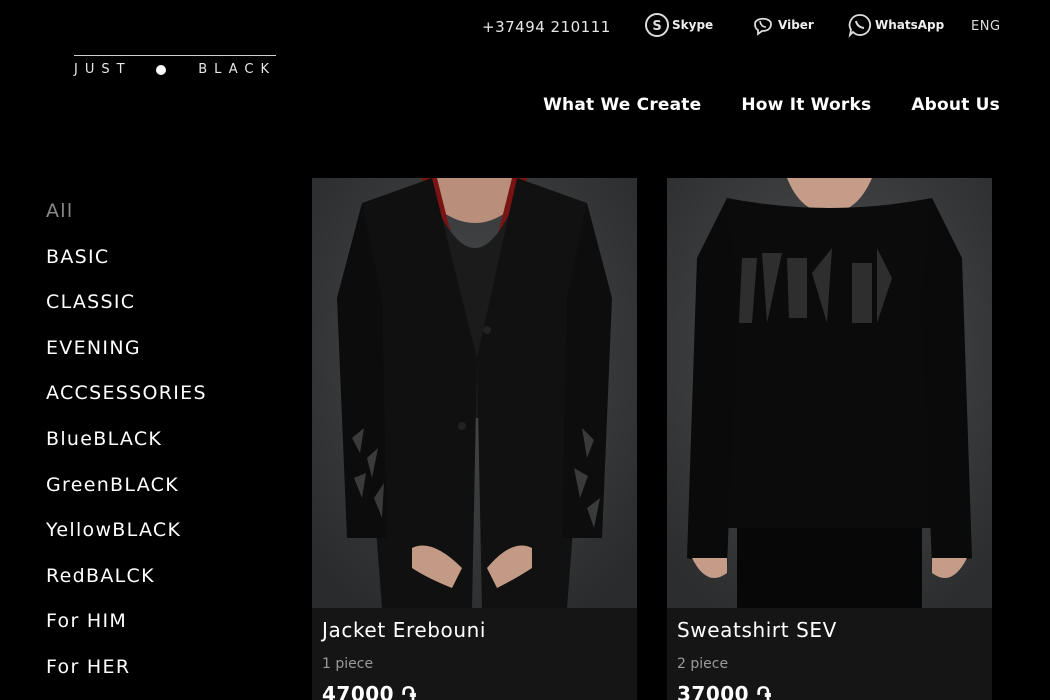 The height and width of the screenshot is (700, 1050). I want to click on language-selector: ENG, so click(986, 26).